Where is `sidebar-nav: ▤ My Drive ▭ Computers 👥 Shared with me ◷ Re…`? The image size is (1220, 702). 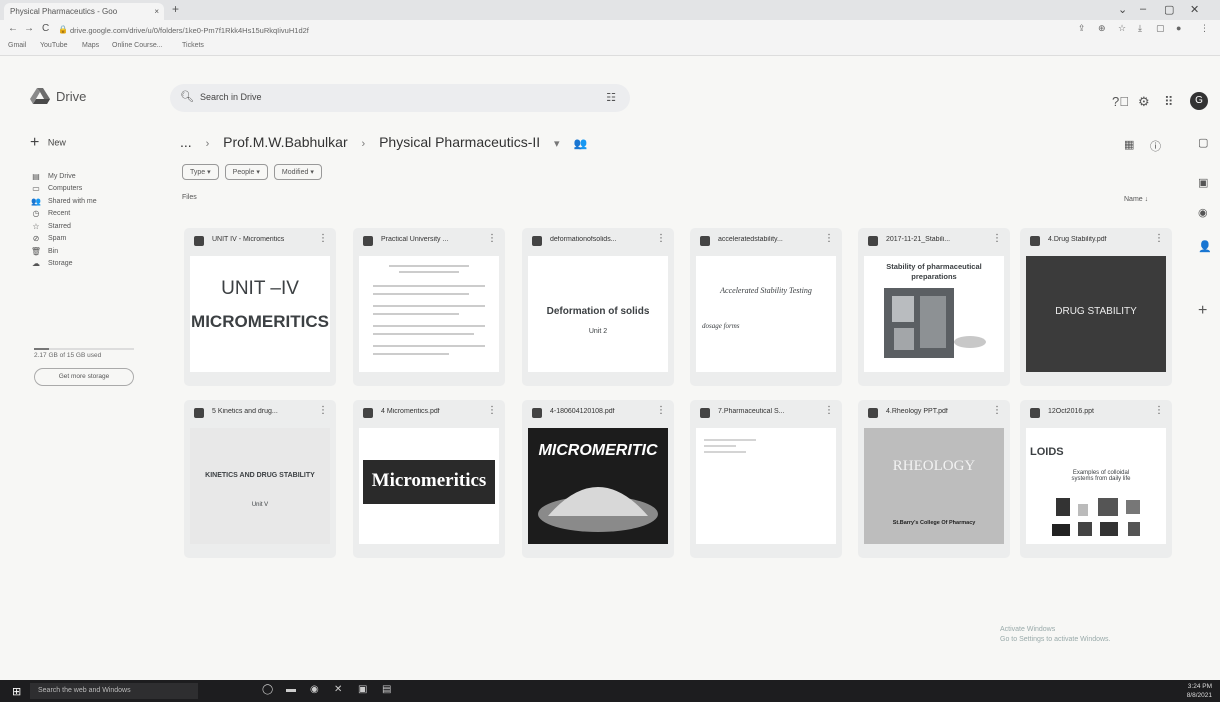 sidebar-nav: ▤ My Drive ▭ Computers 👥 Shared with me ◷ Re… is located at coordinates (63, 220).